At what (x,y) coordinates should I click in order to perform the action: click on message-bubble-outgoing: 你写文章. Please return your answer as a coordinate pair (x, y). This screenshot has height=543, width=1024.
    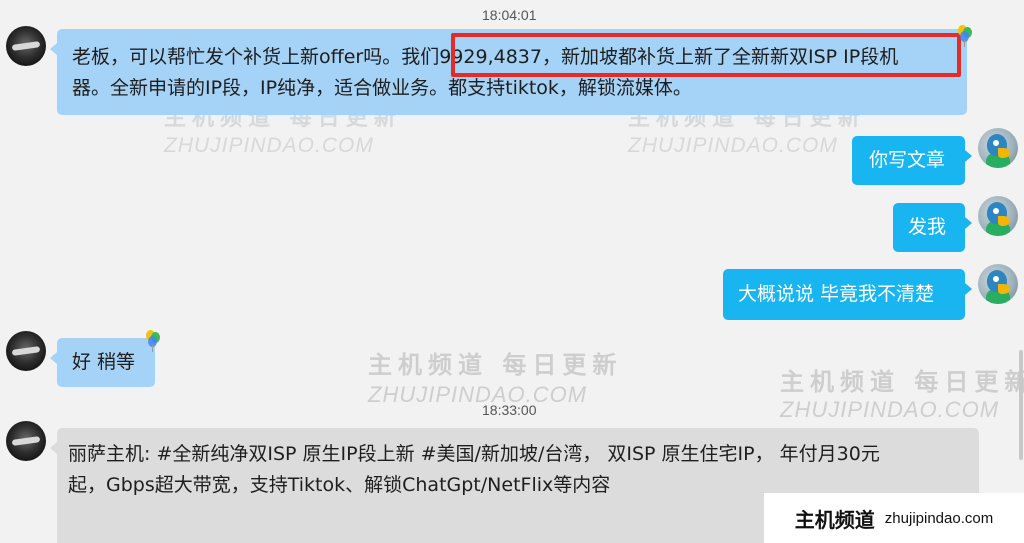
    Looking at the image, I should click on (912, 160).